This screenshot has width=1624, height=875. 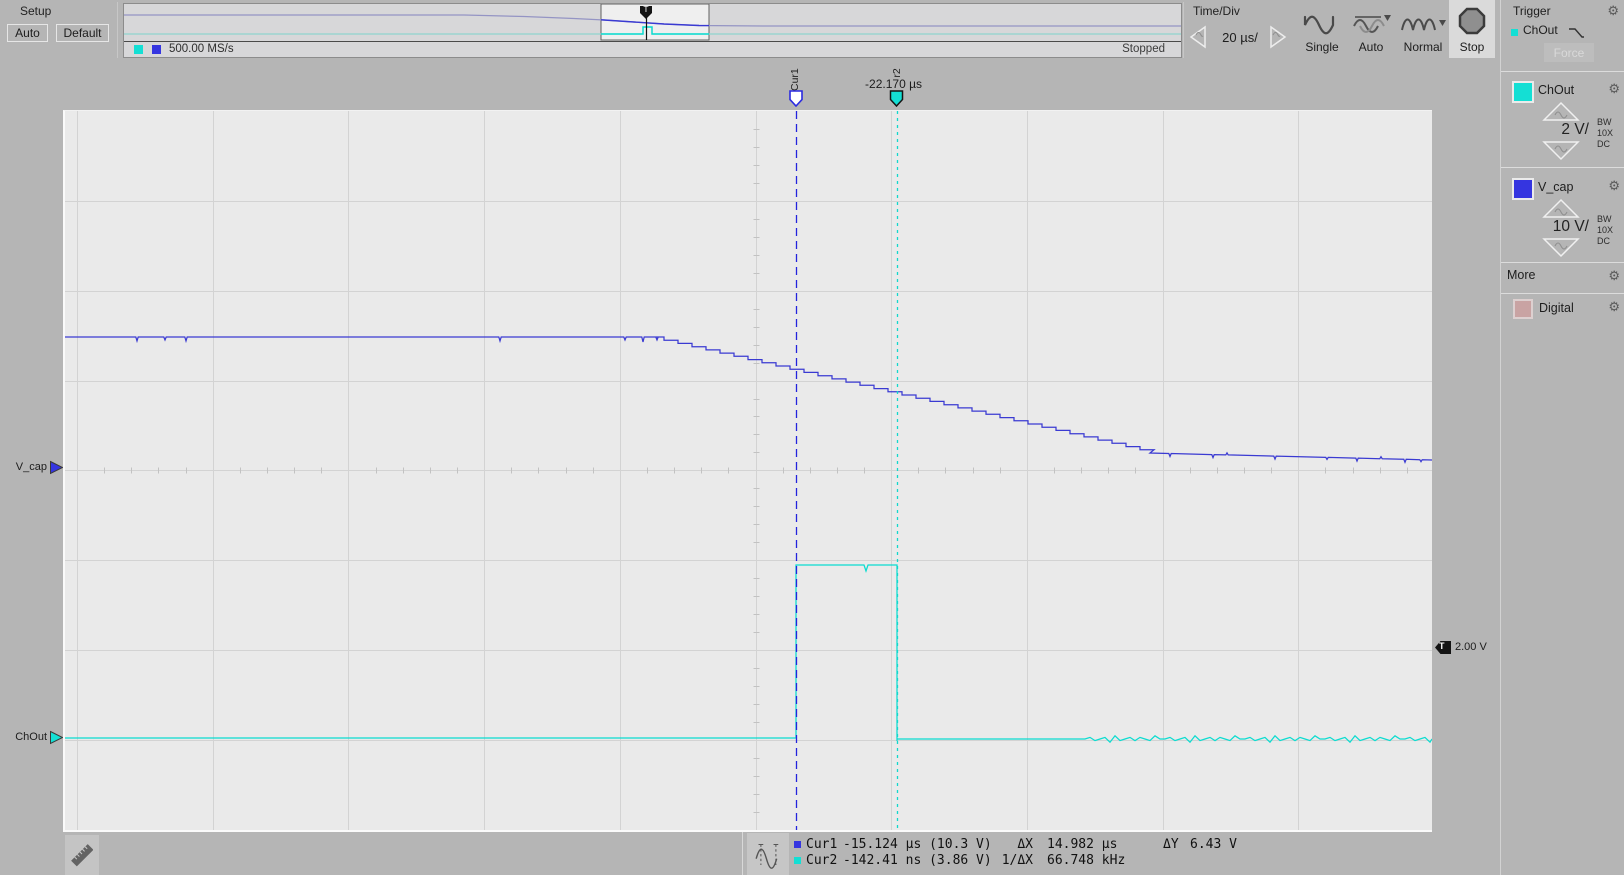 I want to click on trigger-flag-letter: T, so click(x=1442, y=646).